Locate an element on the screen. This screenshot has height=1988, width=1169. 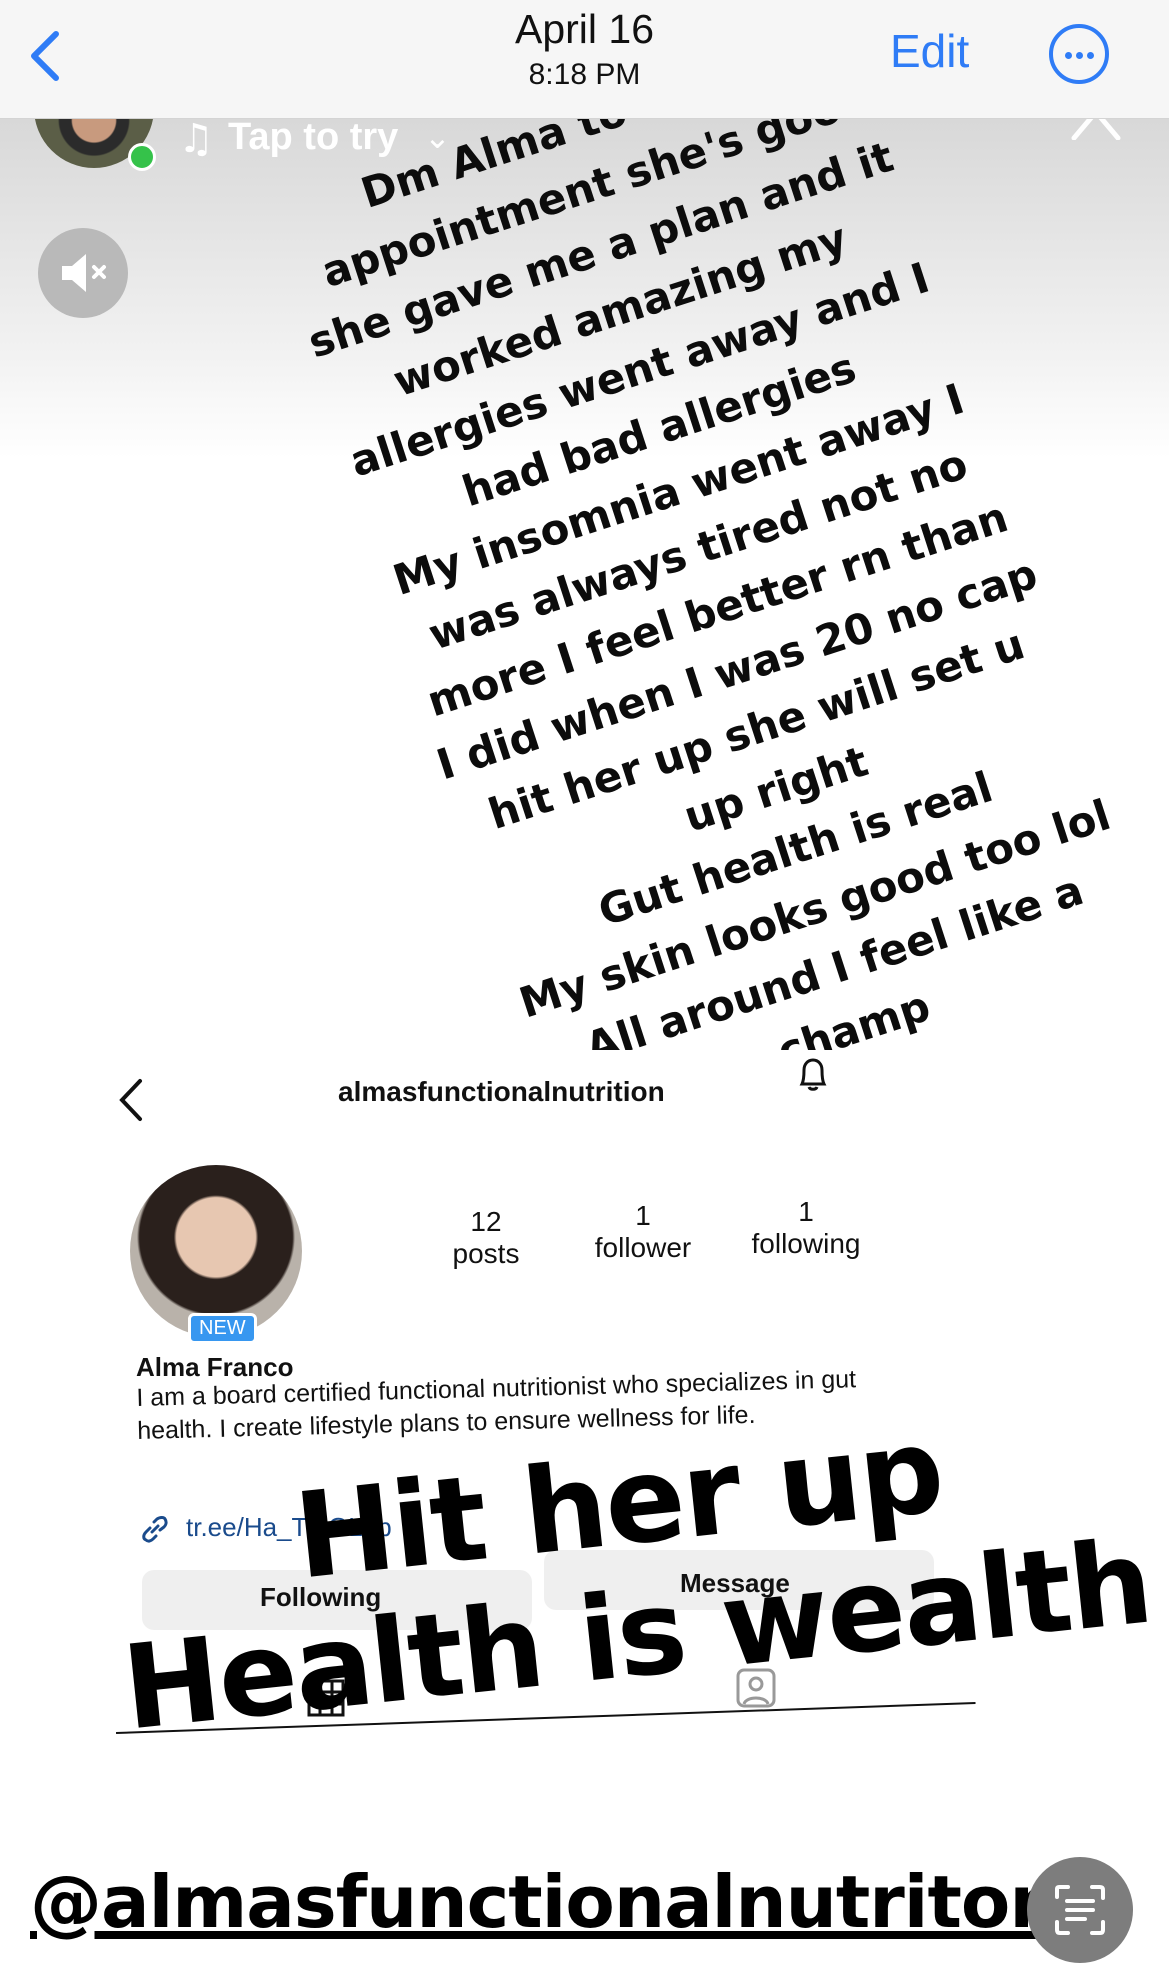
text-scan-icon is located at coordinates (1080, 1910).